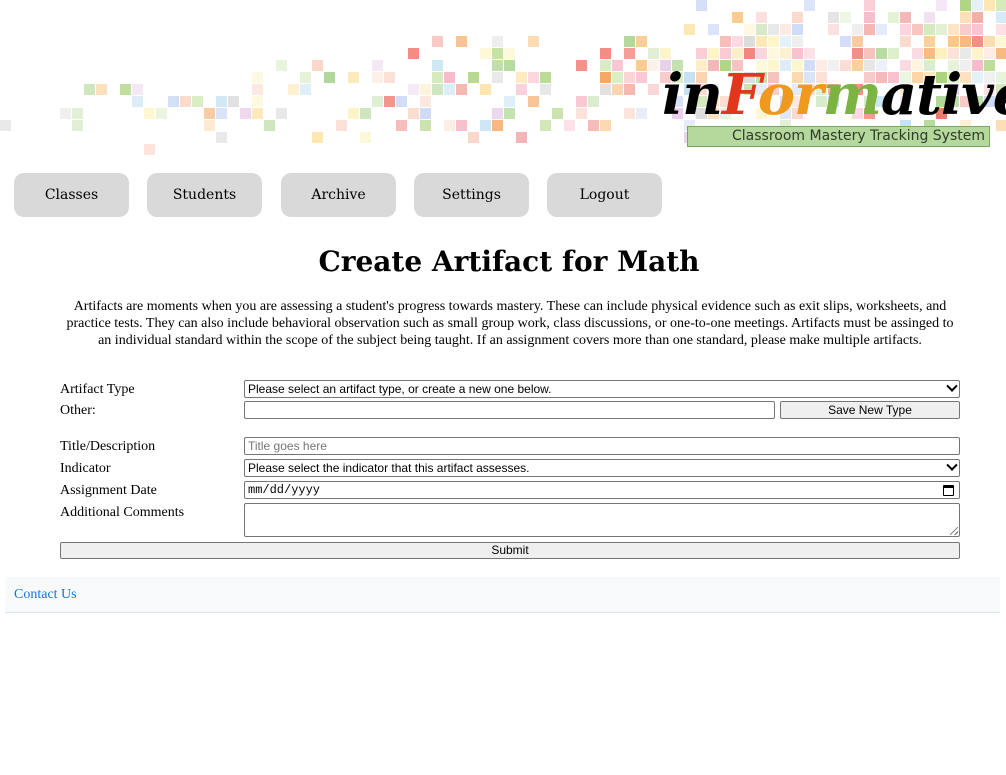 The width and height of the screenshot is (1006, 775). Describe the element at coordinates (510, 550) in the screenshot. I see `submit-button: Submit` at that location.